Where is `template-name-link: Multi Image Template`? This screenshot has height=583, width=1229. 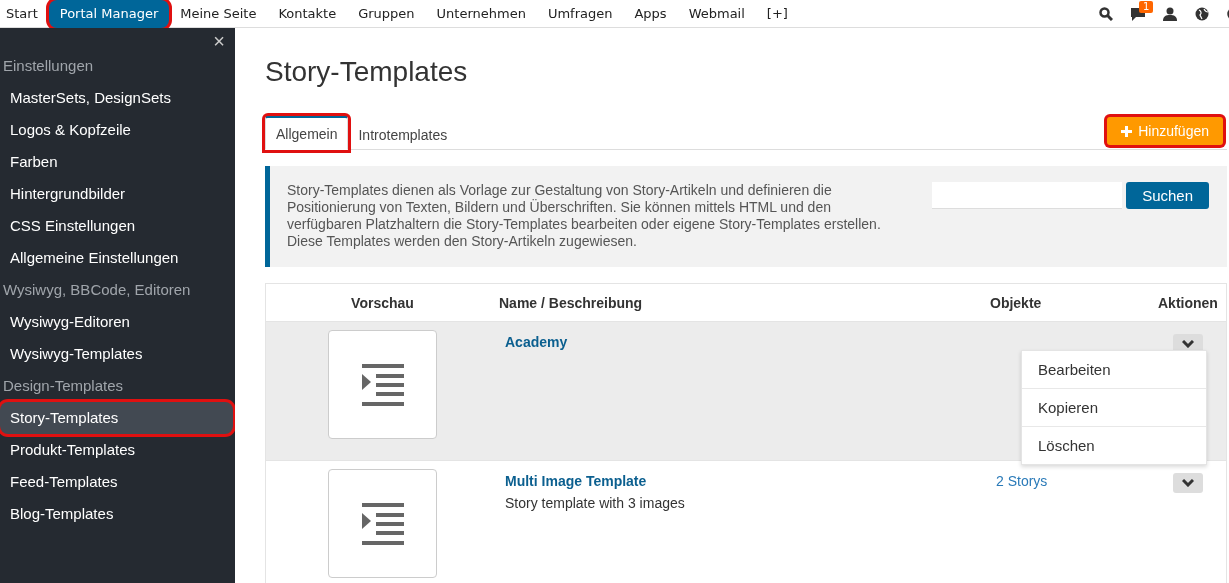 template-name-link: Multi Image Template is located at coordinates (576, 481).